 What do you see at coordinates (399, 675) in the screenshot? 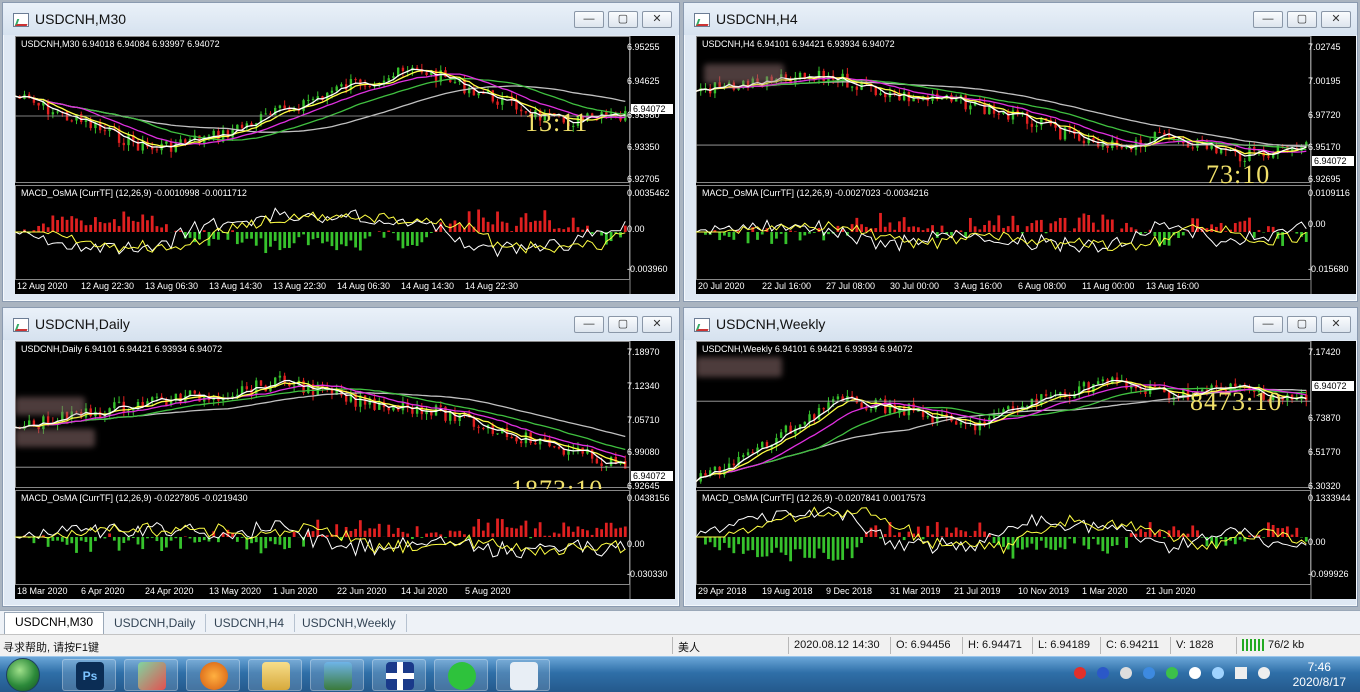
I see `taskbar-uk-flag-app` at bounding box center [399, 675].